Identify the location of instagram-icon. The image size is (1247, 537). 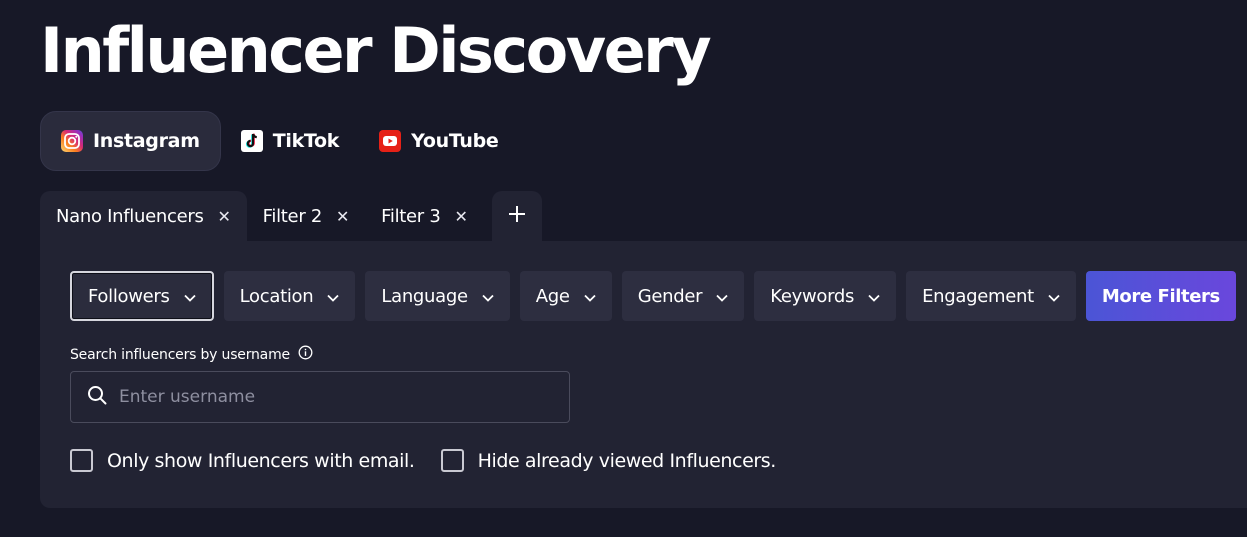
(72, 141).